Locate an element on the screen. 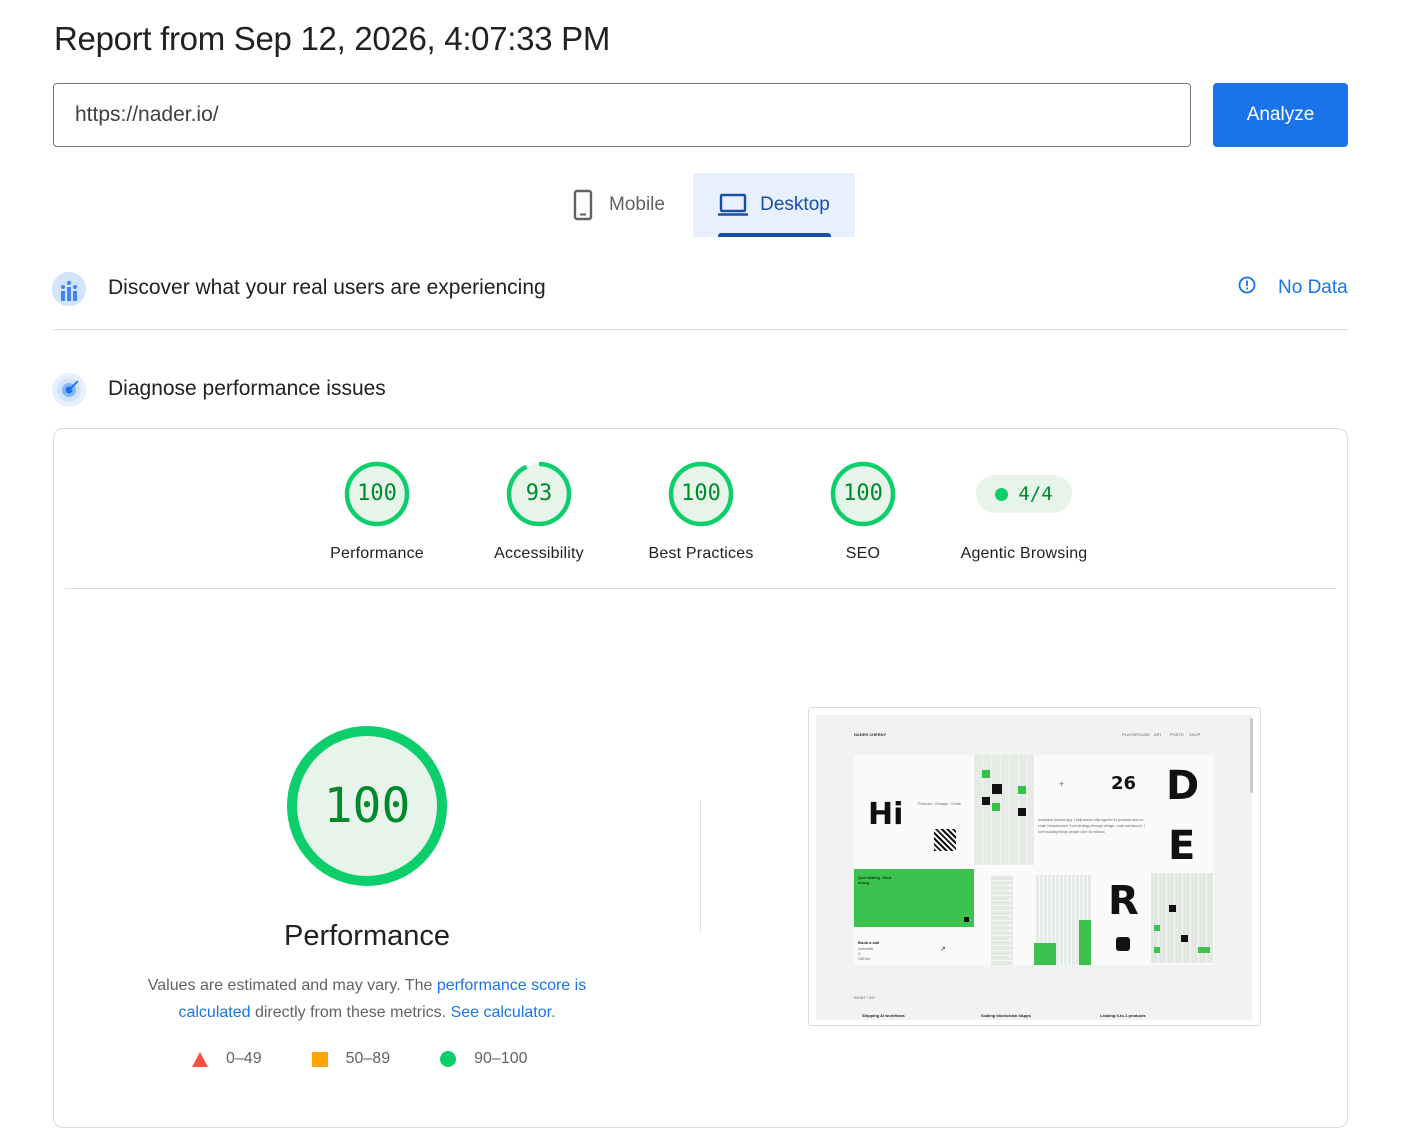  performance-big-score: 100 is located at coordinates (367, 806).